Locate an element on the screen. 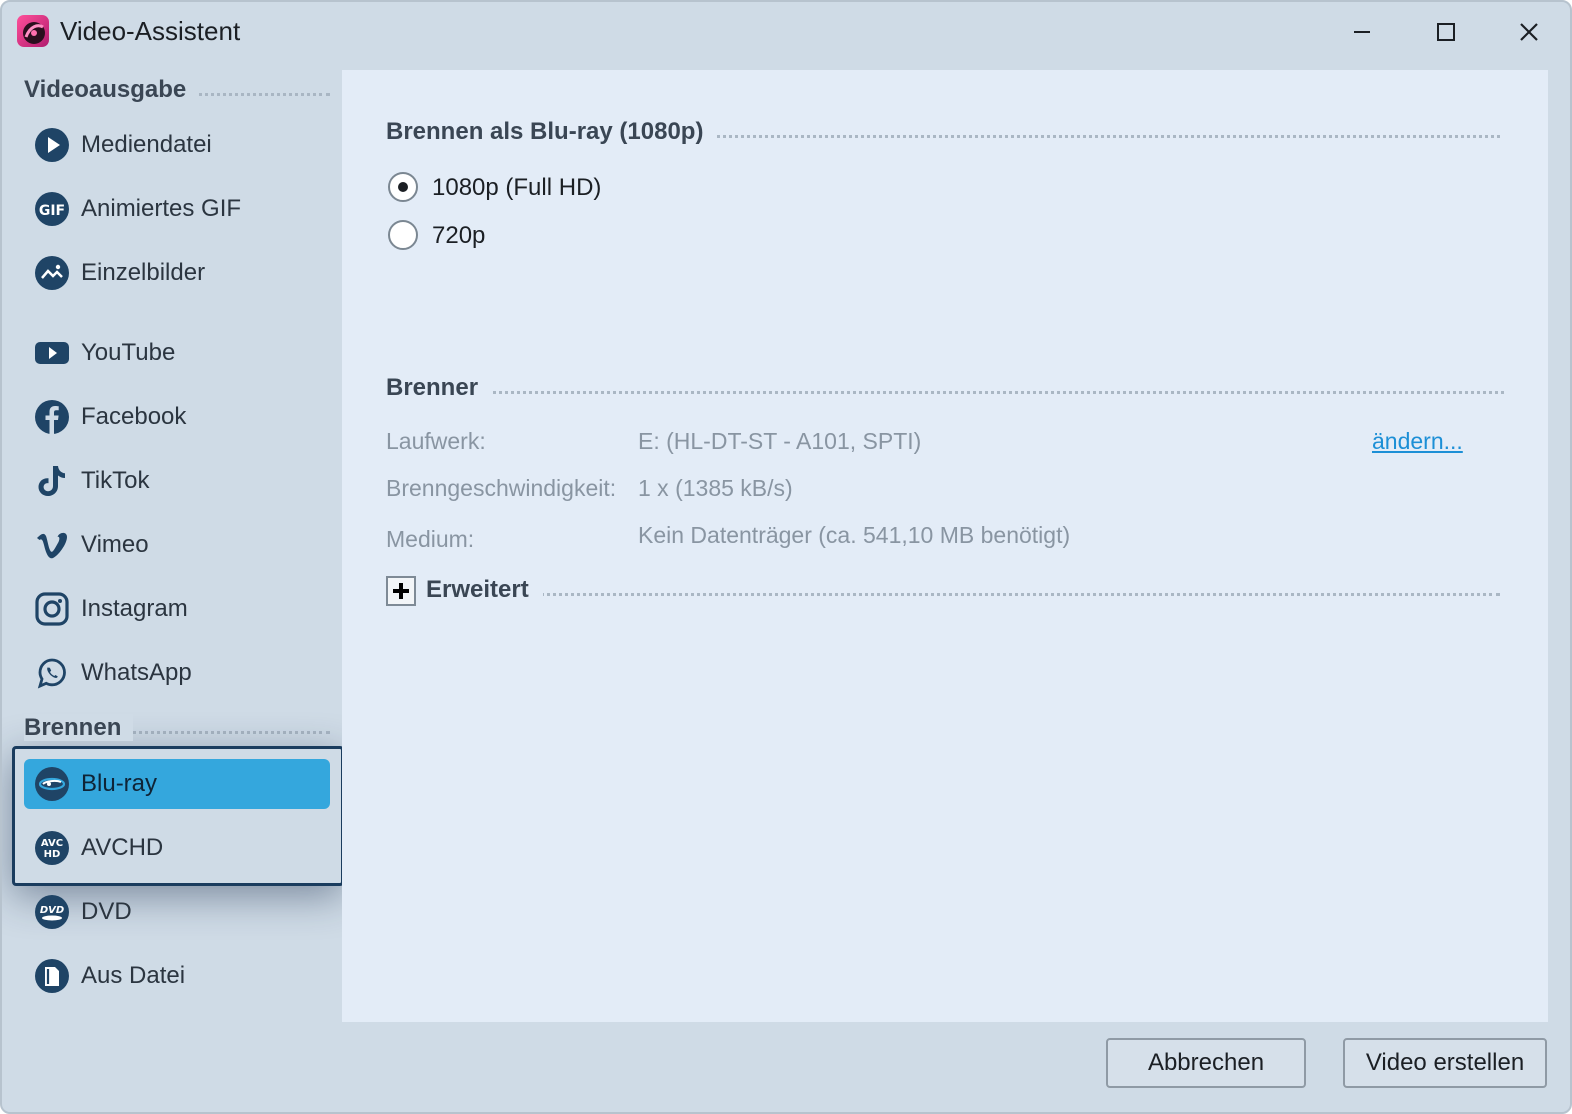 The image size is (1572, 1114). burn-speed-value: 1 x (1385 kB/s) is located at coordinates (715, 488).